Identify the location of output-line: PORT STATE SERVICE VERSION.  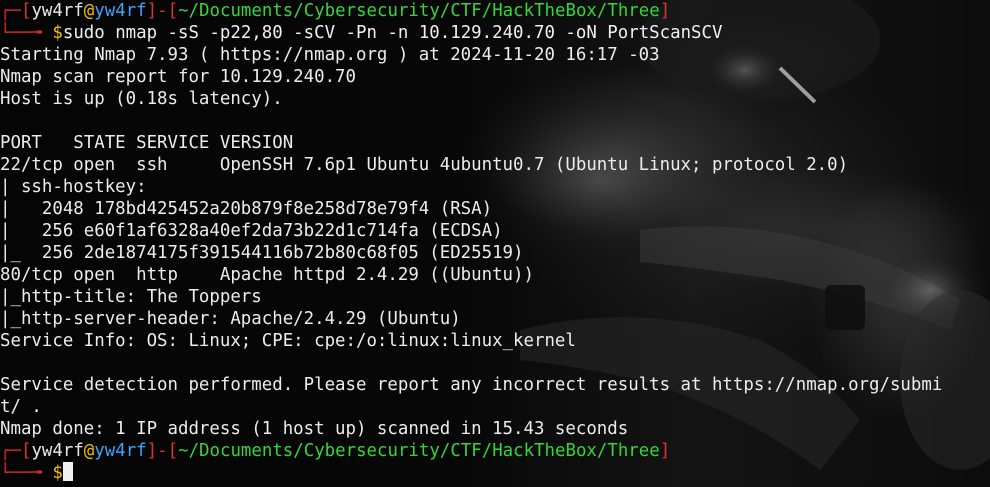
(147, 143).